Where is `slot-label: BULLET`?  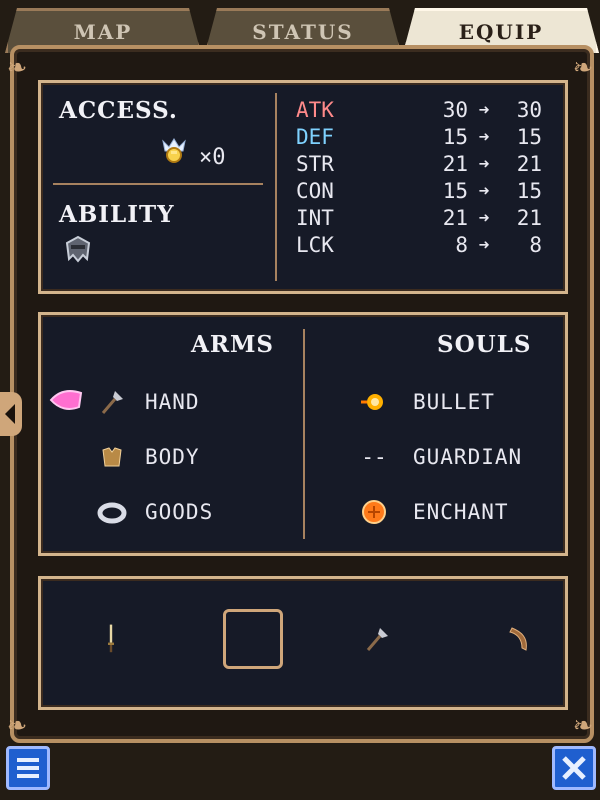 slot-label: BULLET is located at coordinates (454, 402).